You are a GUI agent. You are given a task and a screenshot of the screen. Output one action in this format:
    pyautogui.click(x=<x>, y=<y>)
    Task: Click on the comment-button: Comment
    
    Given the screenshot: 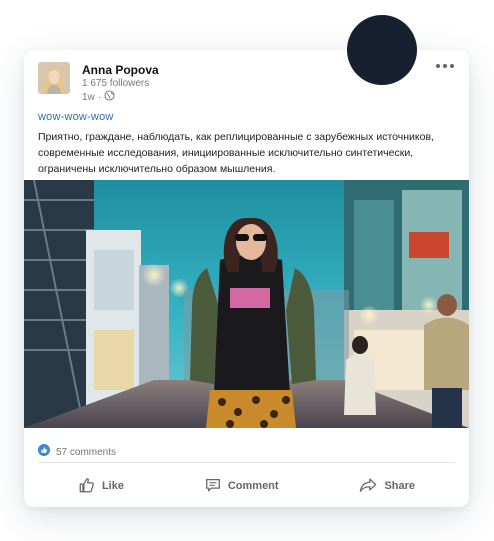 What is the action you would take?
    pyautogui.click(x=241, y=486)
    